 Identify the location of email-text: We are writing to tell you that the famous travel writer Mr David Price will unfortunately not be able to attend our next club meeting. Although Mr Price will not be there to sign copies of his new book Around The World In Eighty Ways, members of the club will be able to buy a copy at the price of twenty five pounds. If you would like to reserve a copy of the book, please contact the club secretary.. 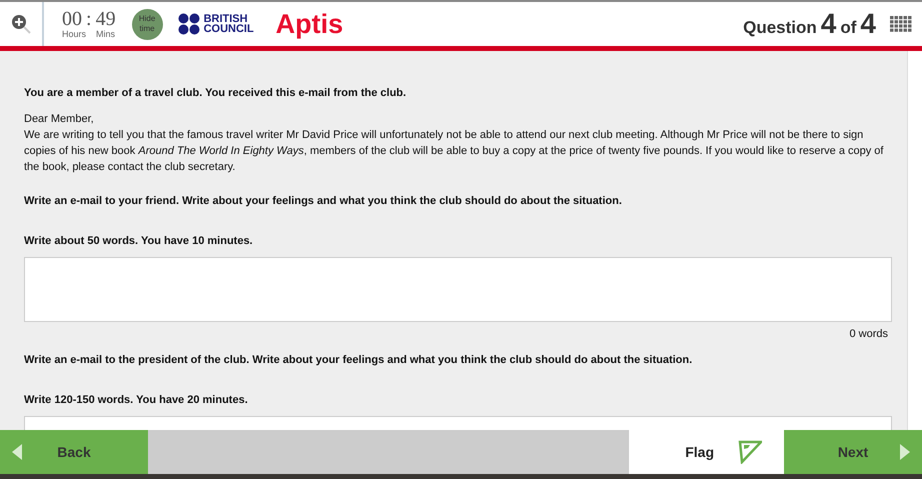
(454, 151).